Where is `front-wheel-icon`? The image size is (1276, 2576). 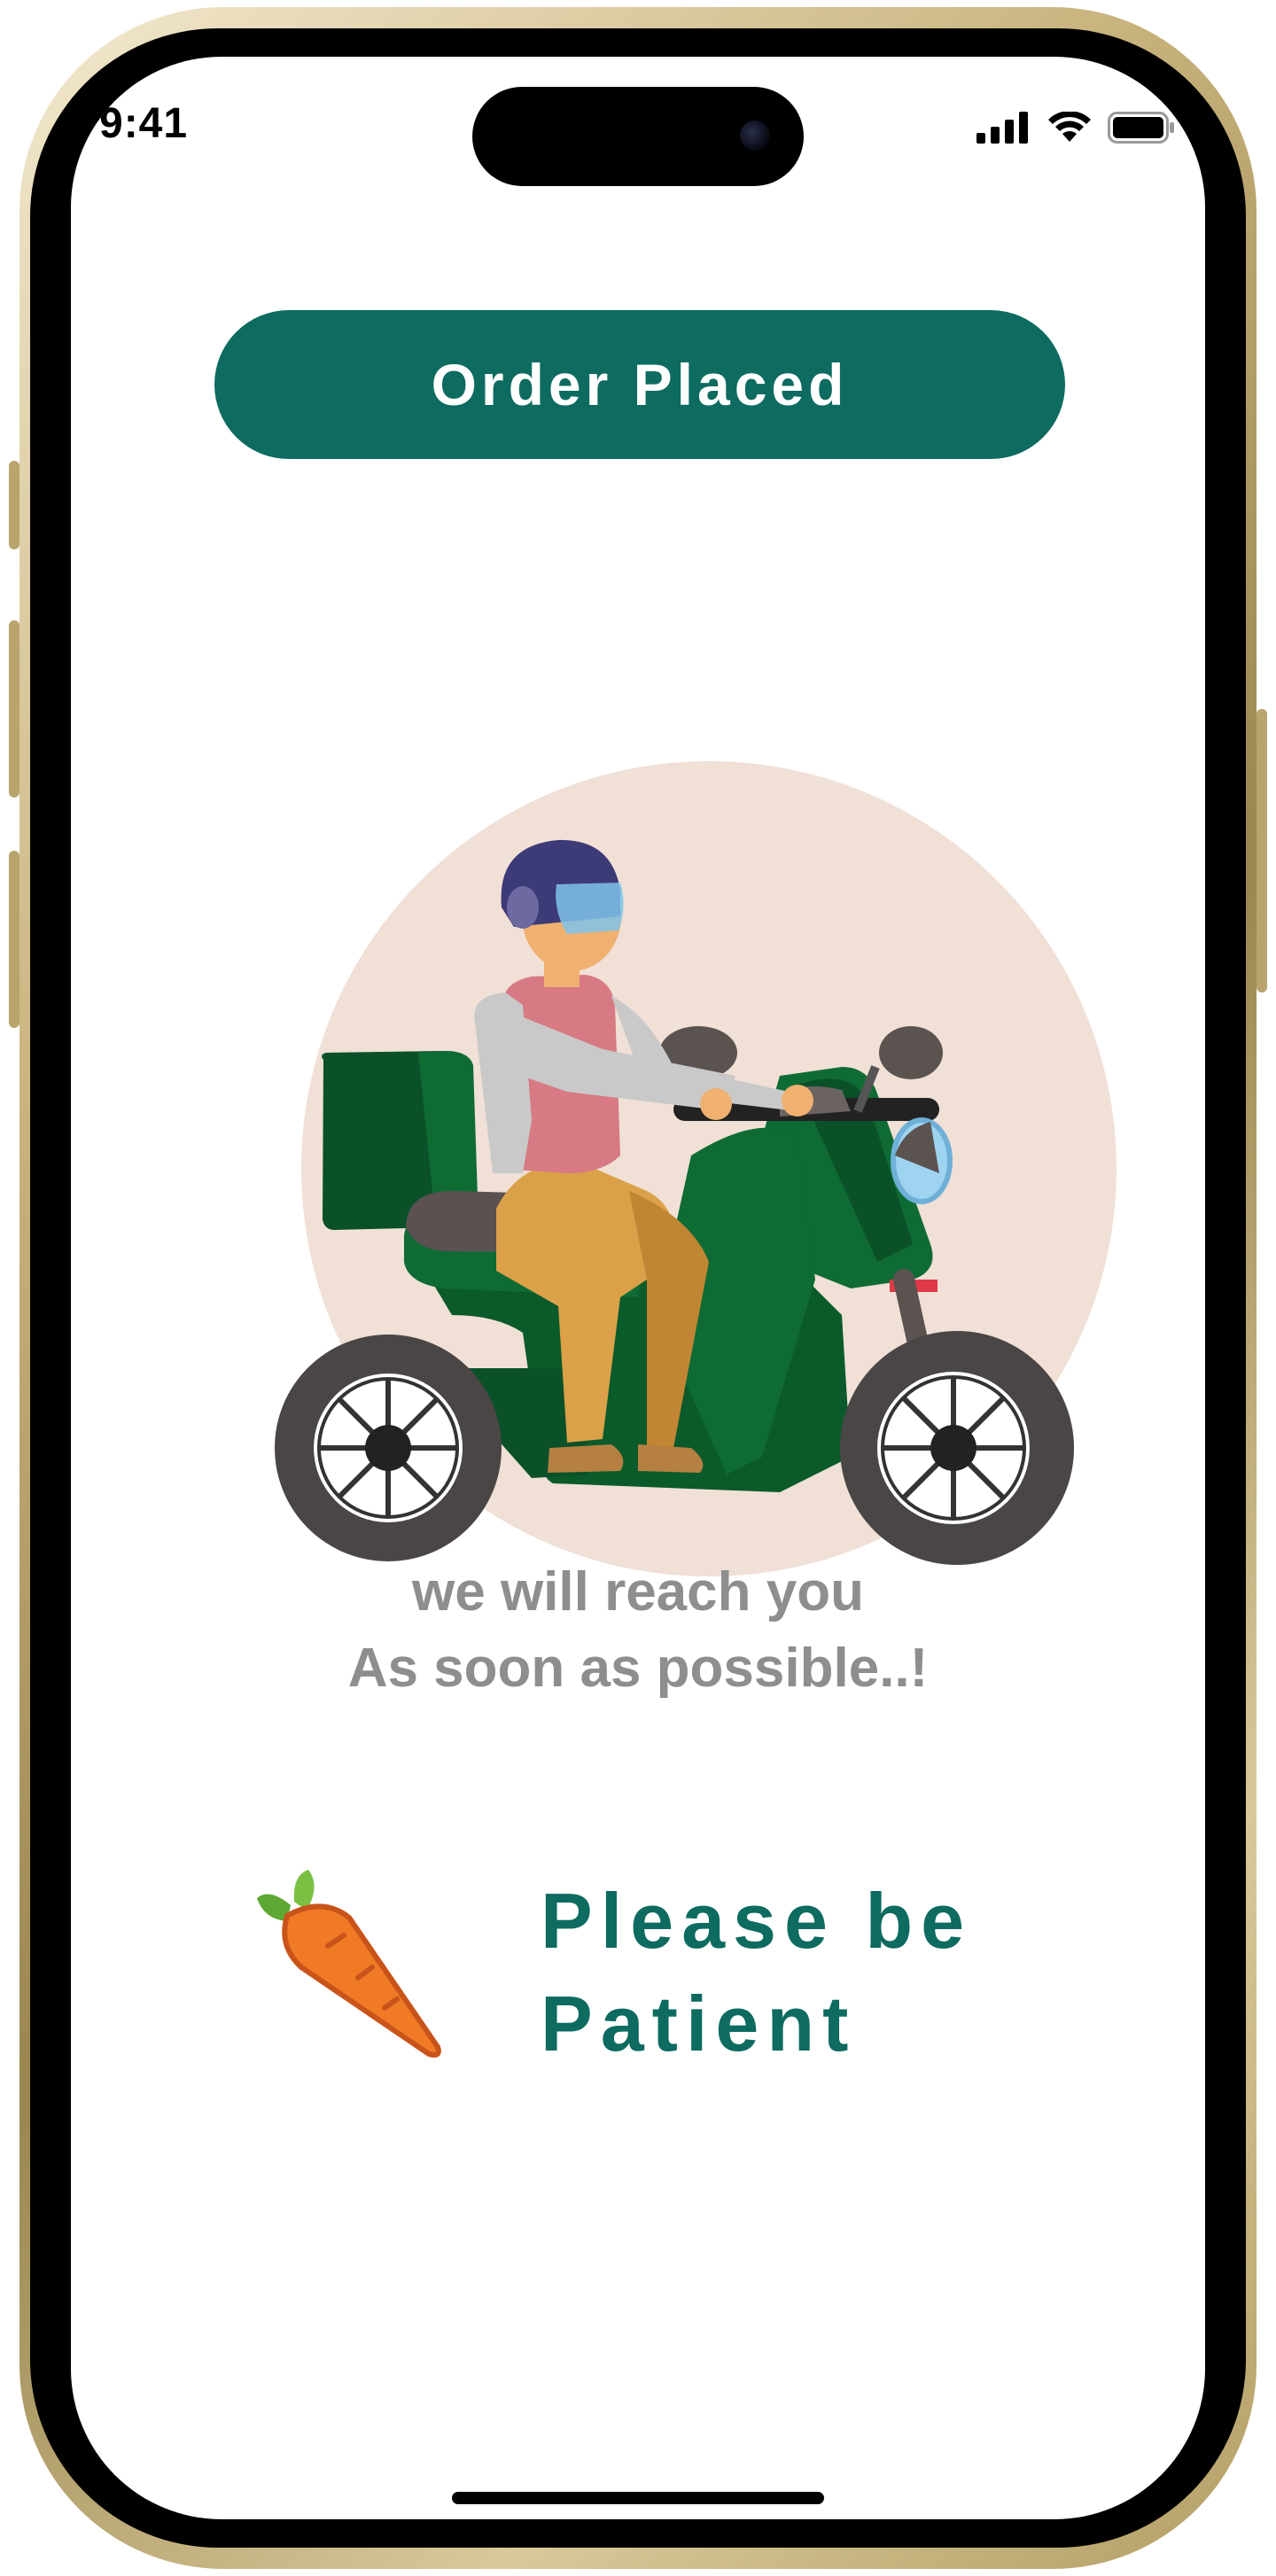 front-wheel-icon is located at coordinates (957, 1448).